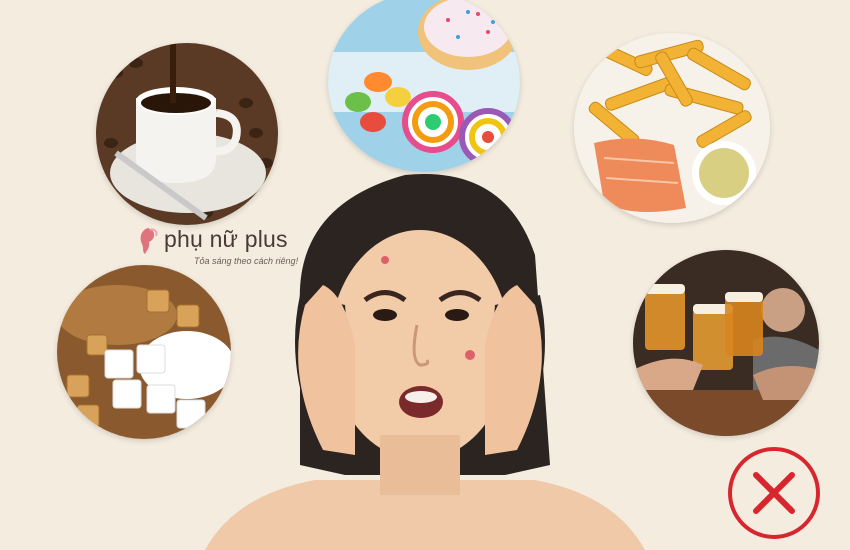 The width and height of the screenshot is (850, 550). Describe the element at coordinates (149, 241) in the screenshot. I see `feminine-profile-icon` at that location.